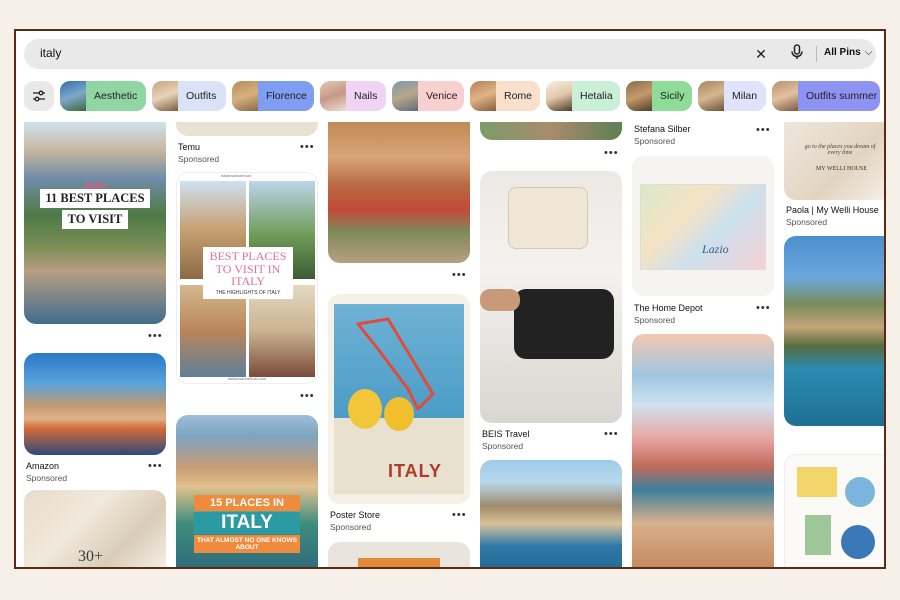 The width and height of the screenshot is (900, 600). What do you see at coordinates (816, 54) in the screenshot?
I see `divider` at bounding box center [816, 54].